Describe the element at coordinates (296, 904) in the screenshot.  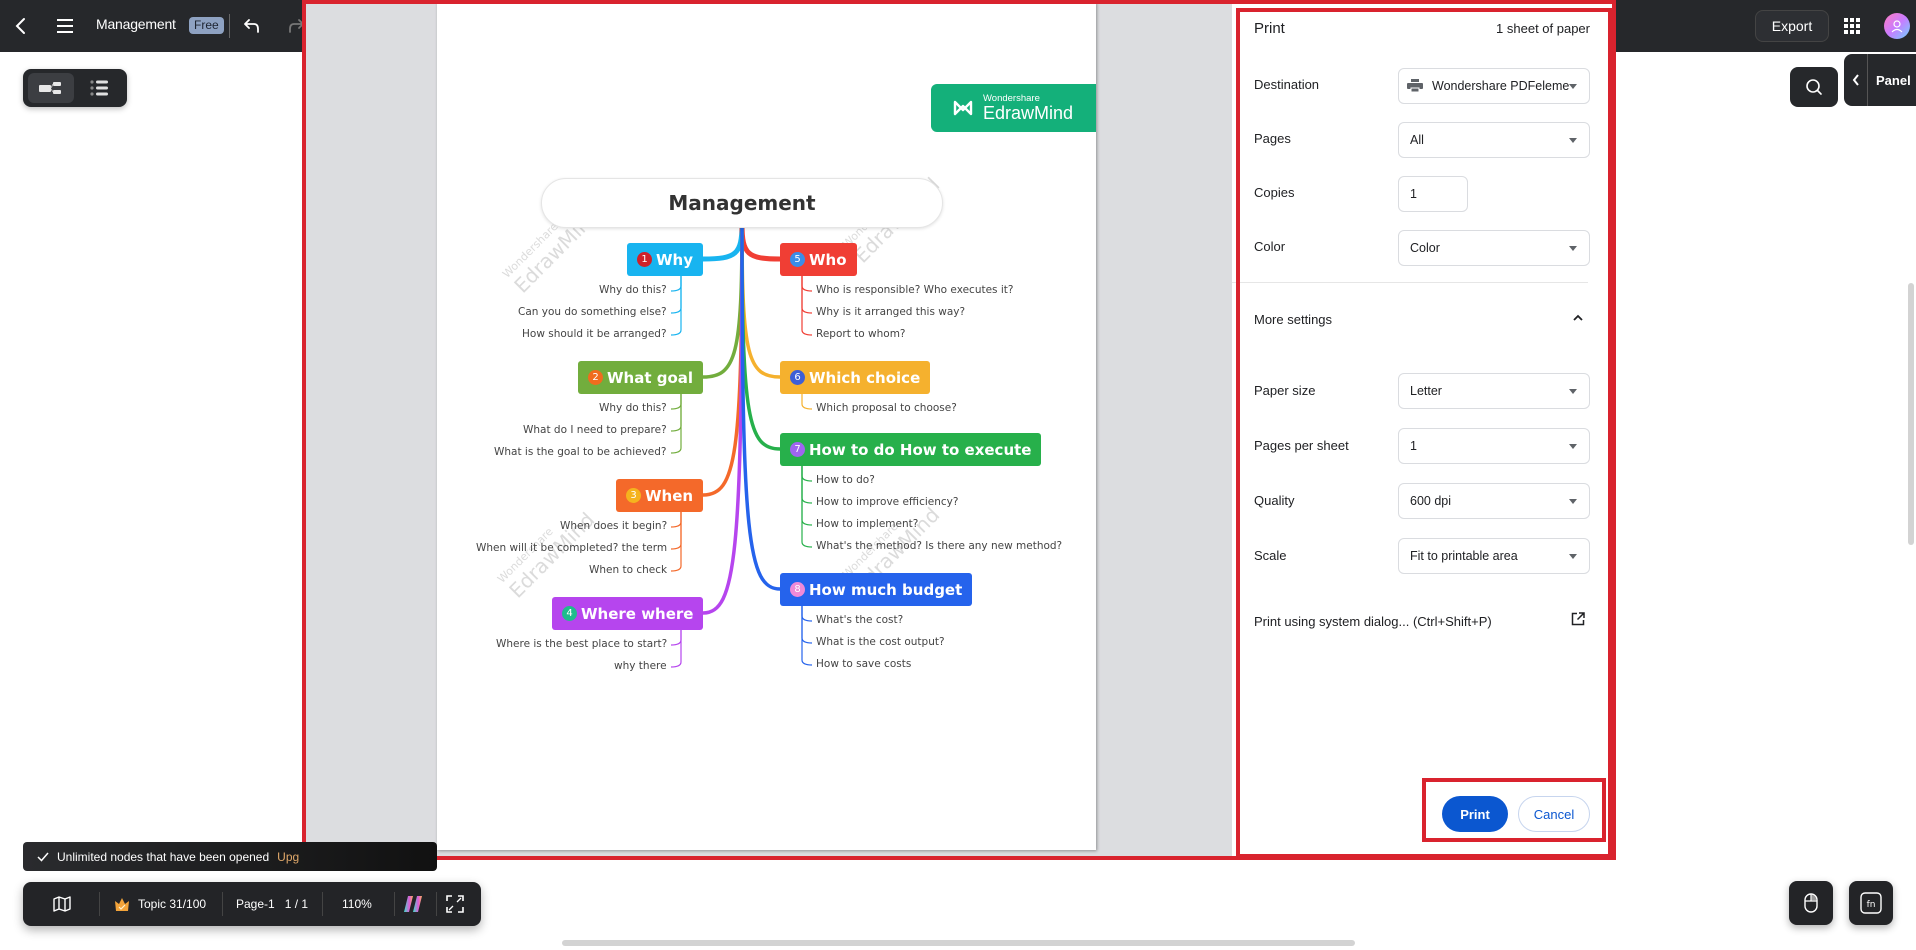
I see `page-index: 1 / 1` at that location.